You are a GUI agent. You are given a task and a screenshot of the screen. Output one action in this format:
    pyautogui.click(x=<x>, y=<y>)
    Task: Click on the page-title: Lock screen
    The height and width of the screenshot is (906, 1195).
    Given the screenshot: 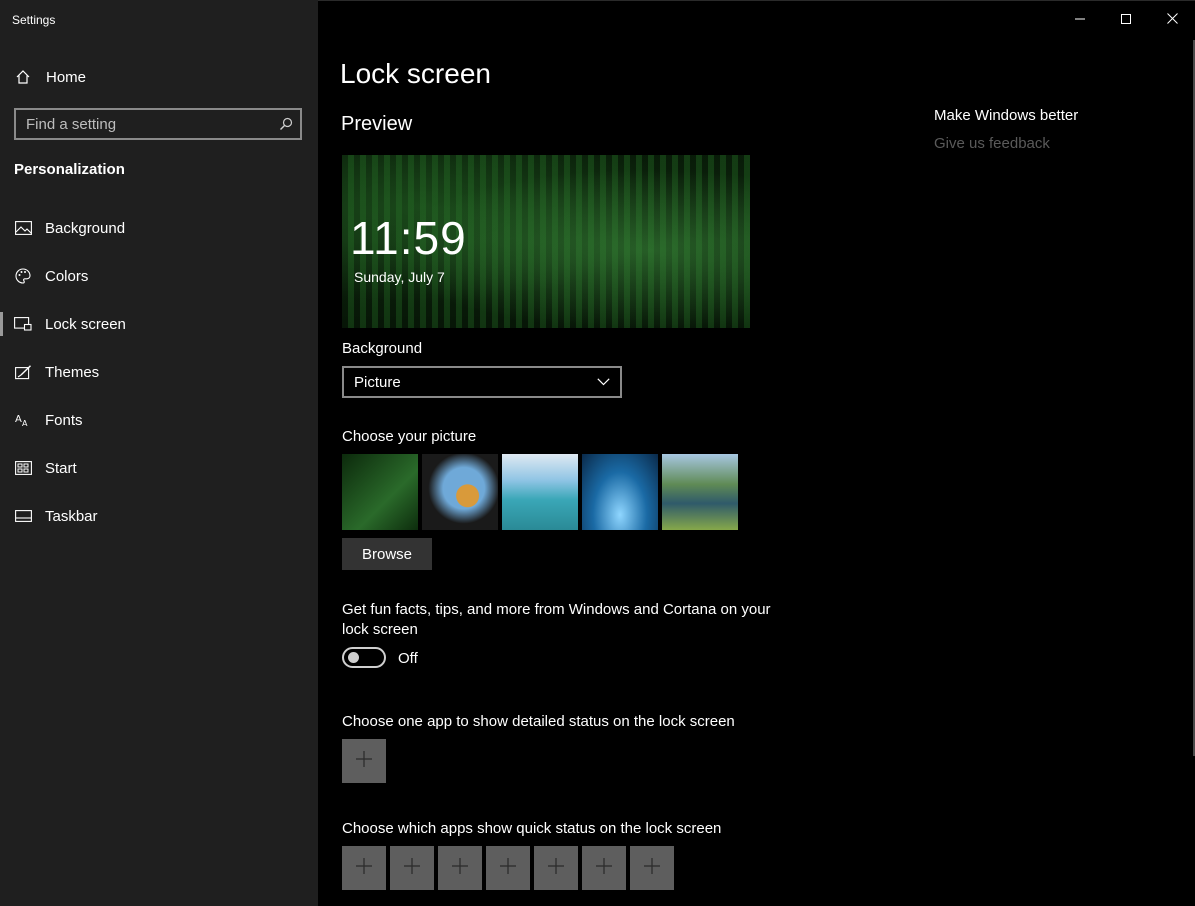 What is the action you would take?
    pyautogui.click(x=415, y=73)
    